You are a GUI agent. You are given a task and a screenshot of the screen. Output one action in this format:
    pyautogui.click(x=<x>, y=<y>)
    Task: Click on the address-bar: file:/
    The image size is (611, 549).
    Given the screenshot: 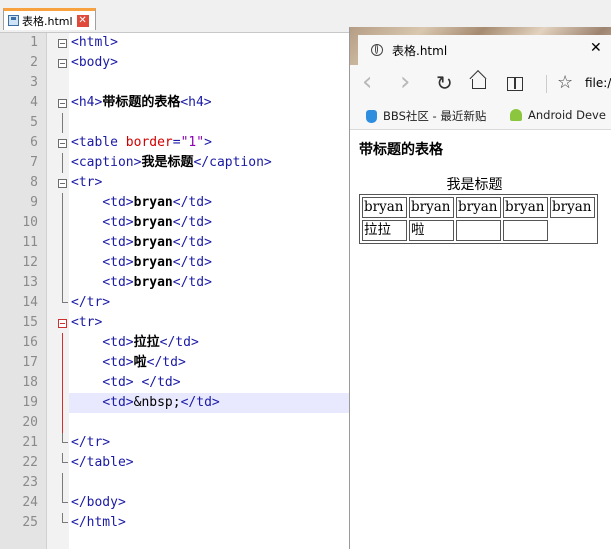 What is the action you would take?
    pyautogui.click(x=598, y=83)
    